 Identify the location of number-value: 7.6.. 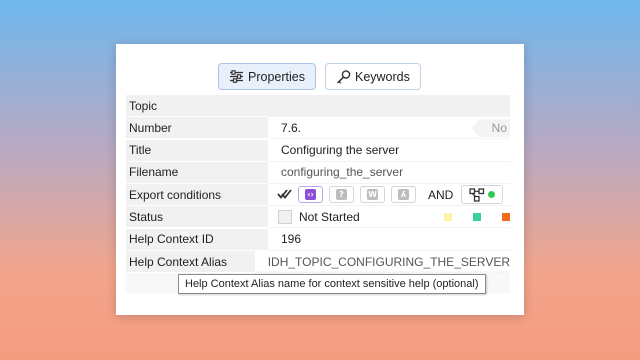
(291, 127).